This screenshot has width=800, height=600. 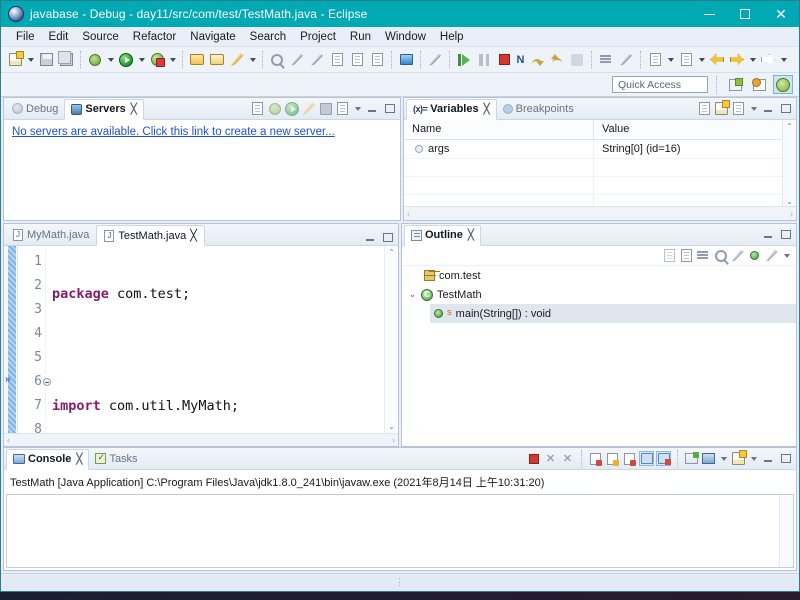 I want to click on hide-local-types-button, so click(x=771, y=255).